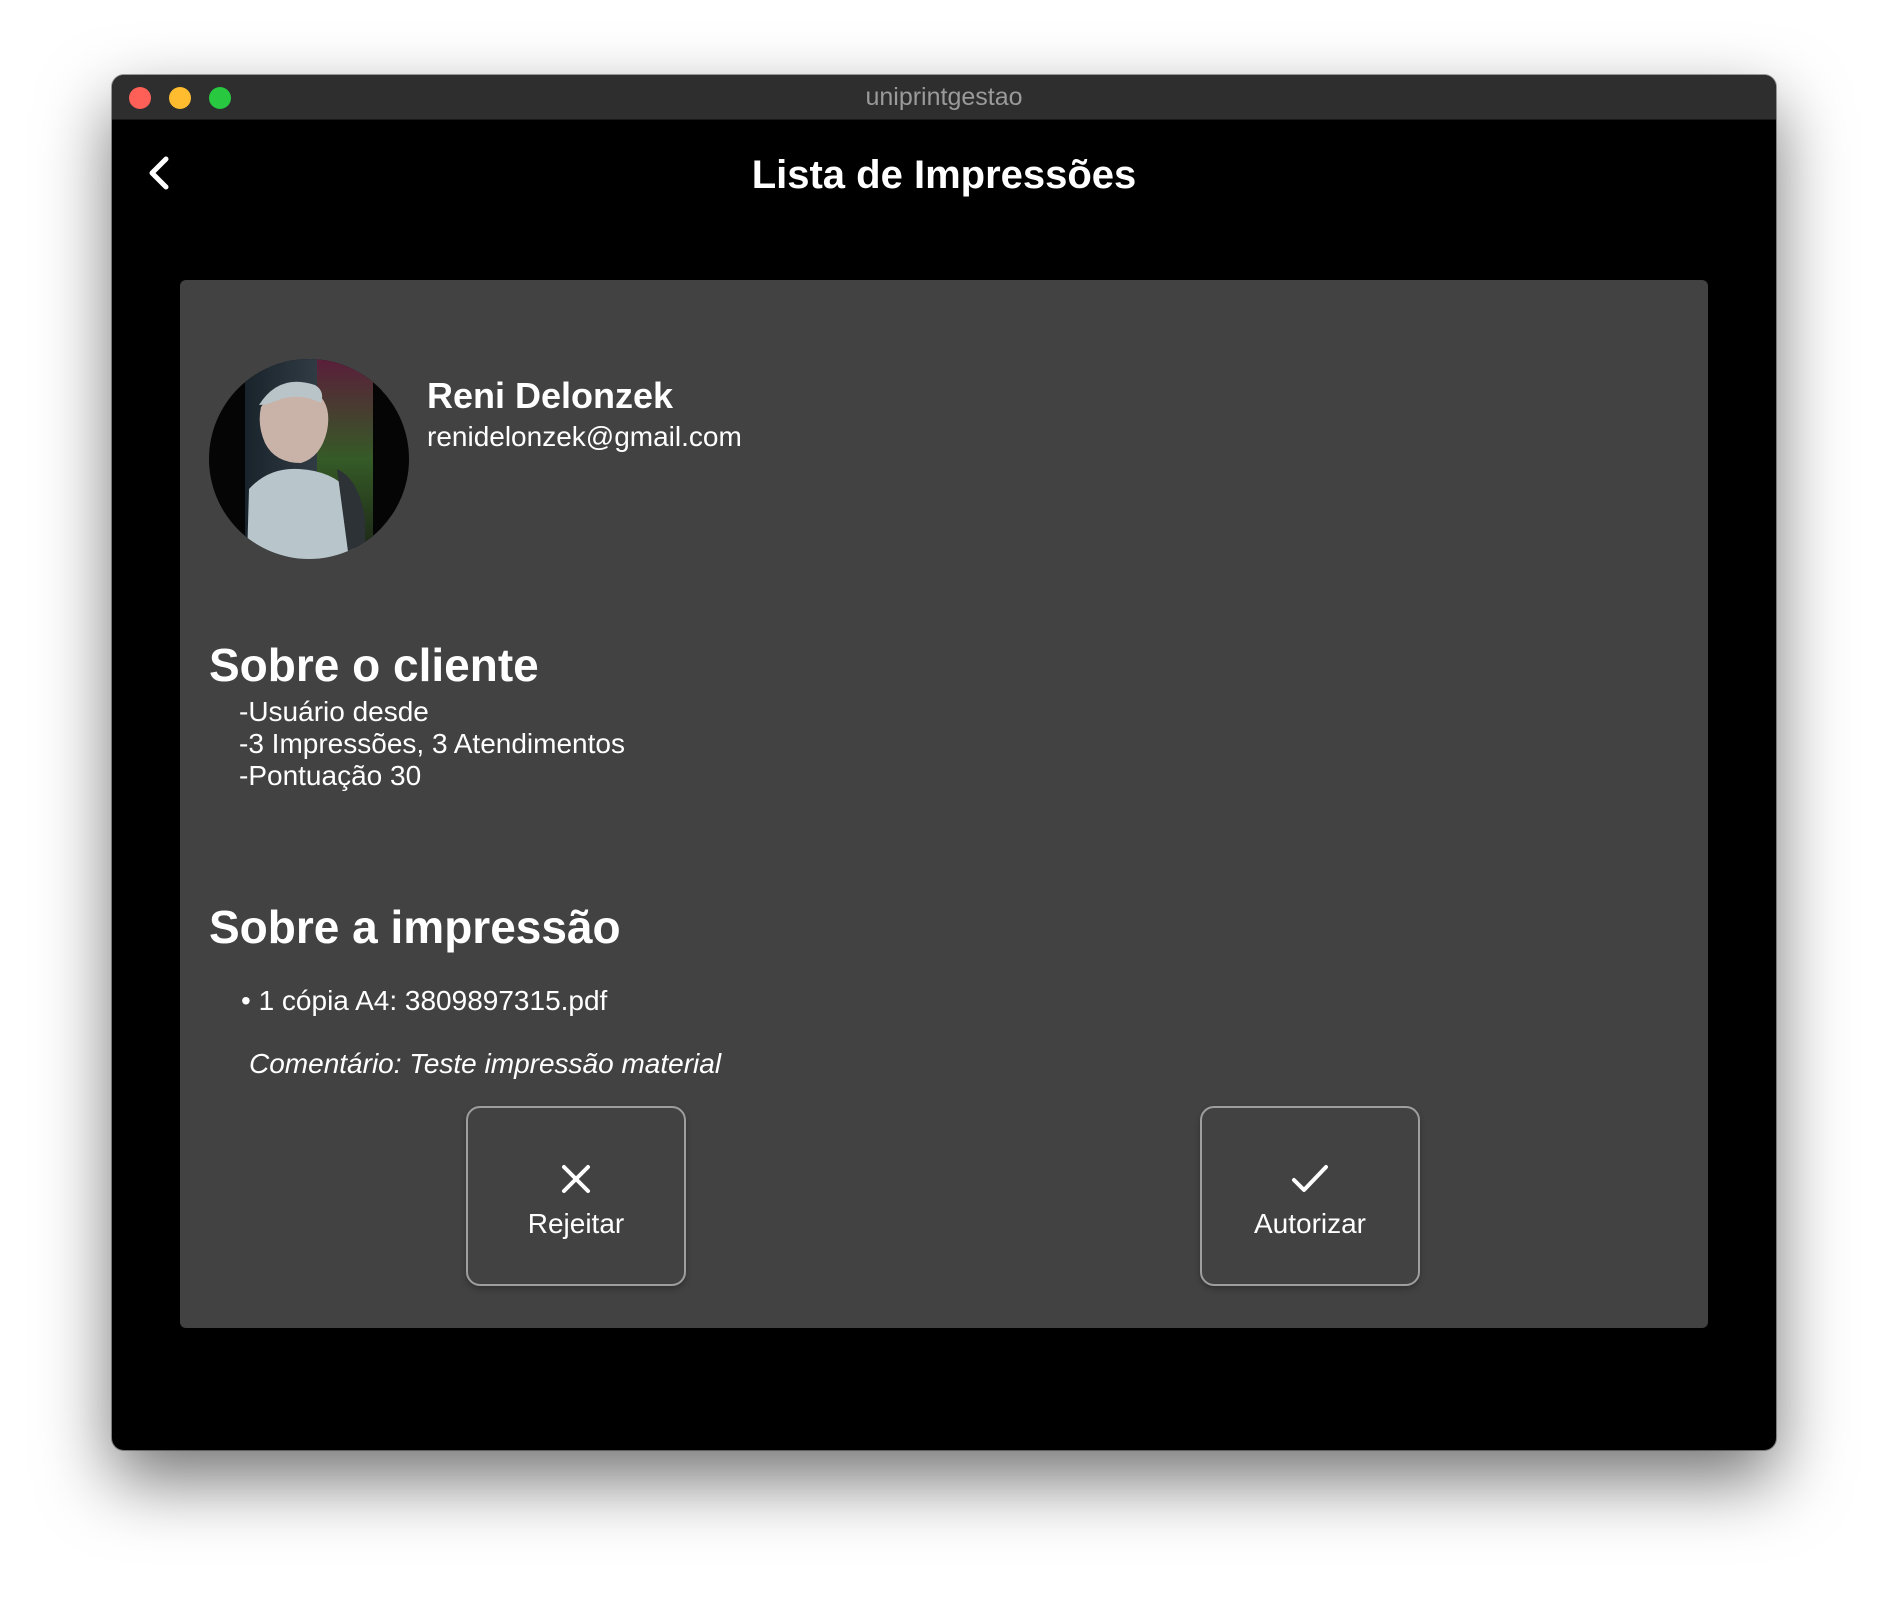  I want to click on app-bar: Lista de Impressões, so click(944, 179).